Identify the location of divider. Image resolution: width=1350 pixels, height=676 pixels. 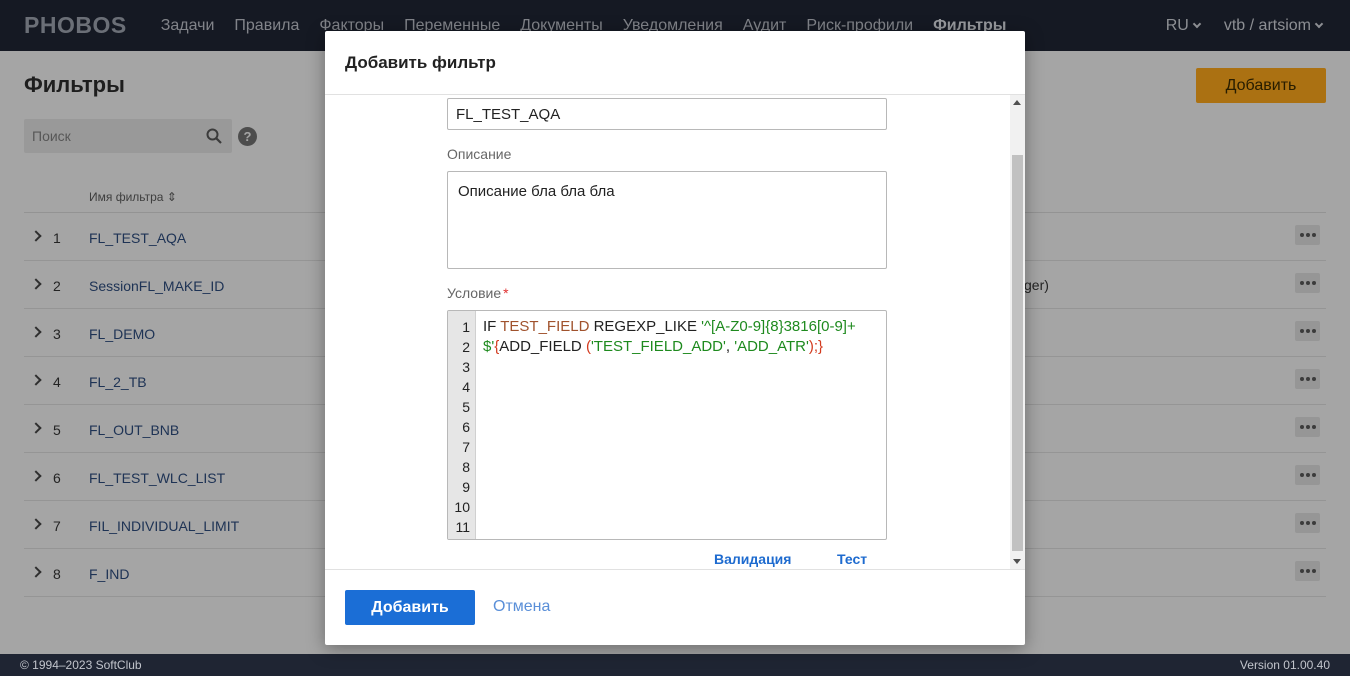
(675, 569).